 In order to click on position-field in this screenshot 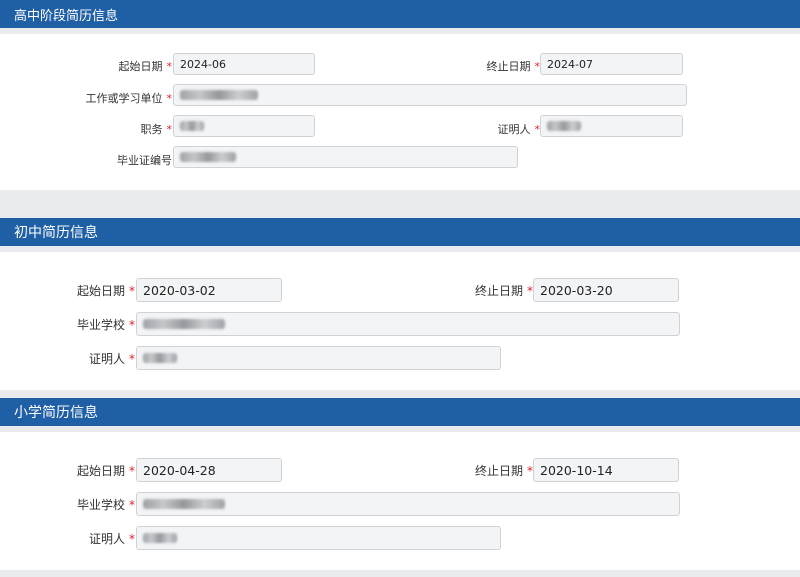, I will do `click(244, 126)`.